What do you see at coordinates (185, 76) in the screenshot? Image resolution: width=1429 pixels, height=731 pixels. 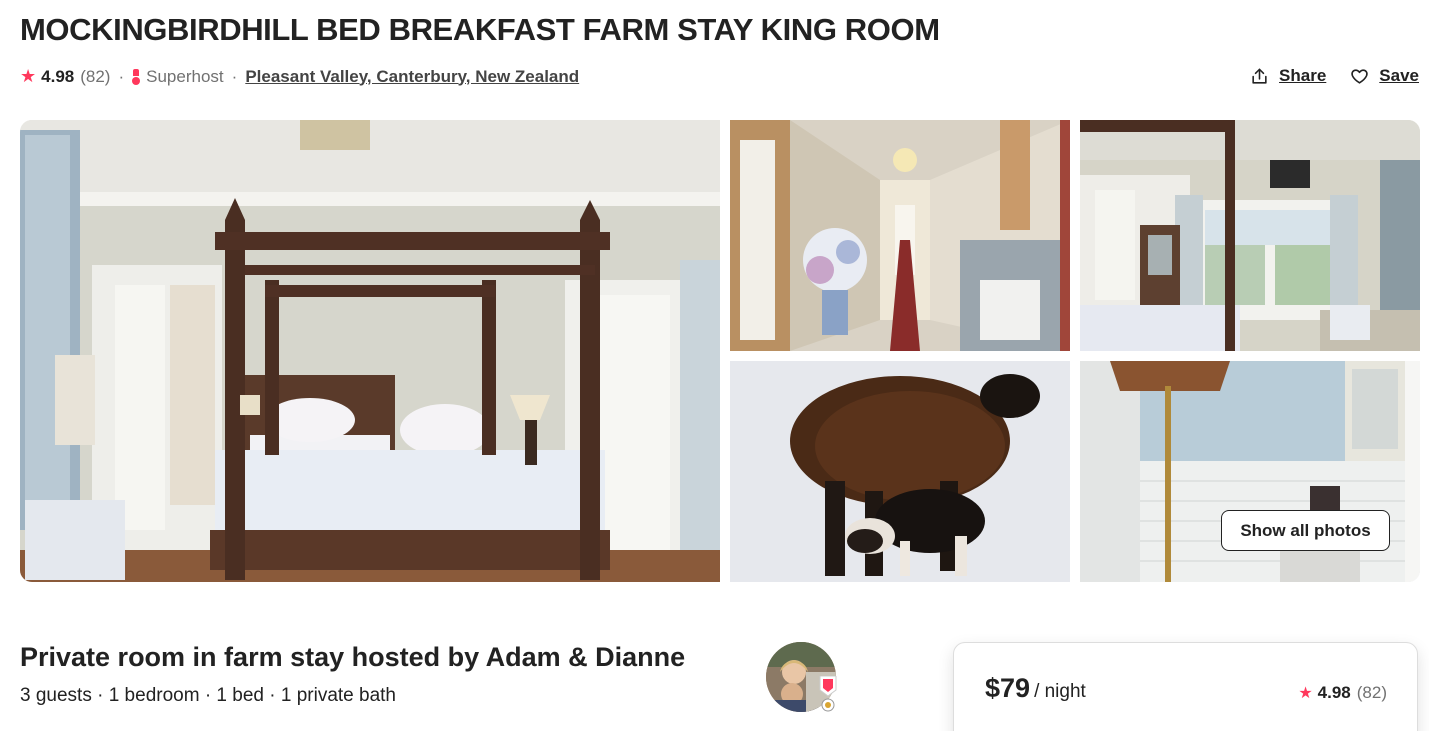 I see `superhost-label: Superhost` at bounding box center [185, 76].